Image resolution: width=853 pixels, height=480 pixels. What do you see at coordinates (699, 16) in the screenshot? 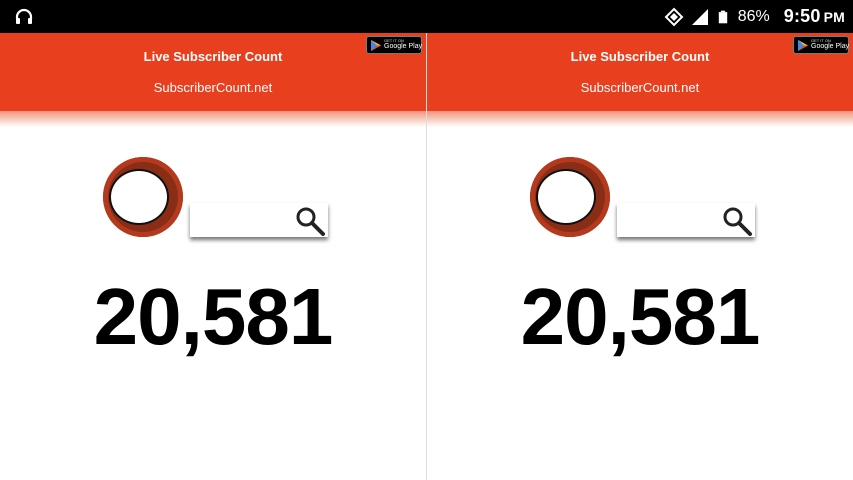
I see `signal-icon` at bounding box center [699, 16].